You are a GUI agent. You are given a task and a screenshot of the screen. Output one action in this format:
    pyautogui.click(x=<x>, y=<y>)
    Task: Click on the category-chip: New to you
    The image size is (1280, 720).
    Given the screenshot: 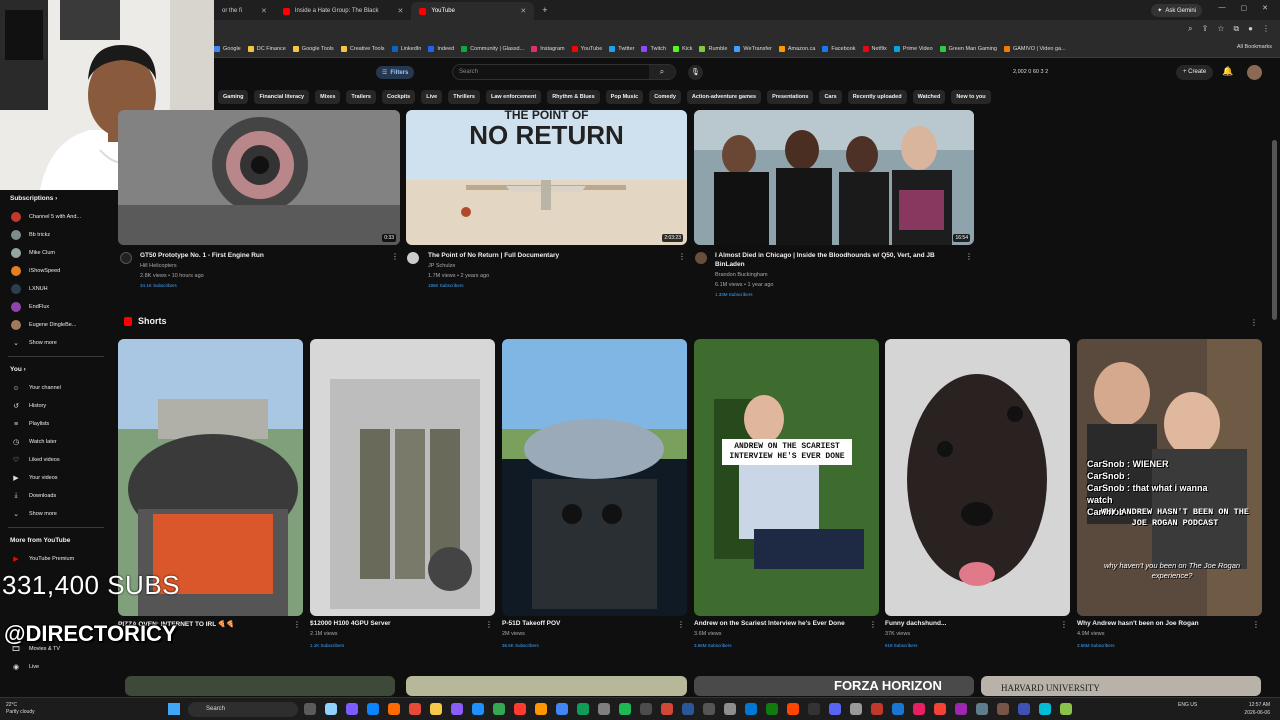 What is the action you would take?
    pyautogui.click(x=971, y=97)
    